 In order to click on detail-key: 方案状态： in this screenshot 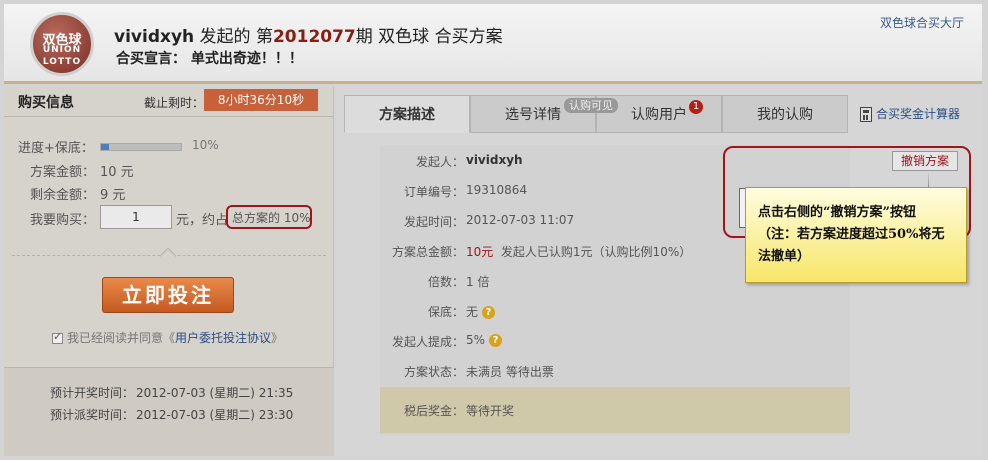, I will do `click(433, 372)`.